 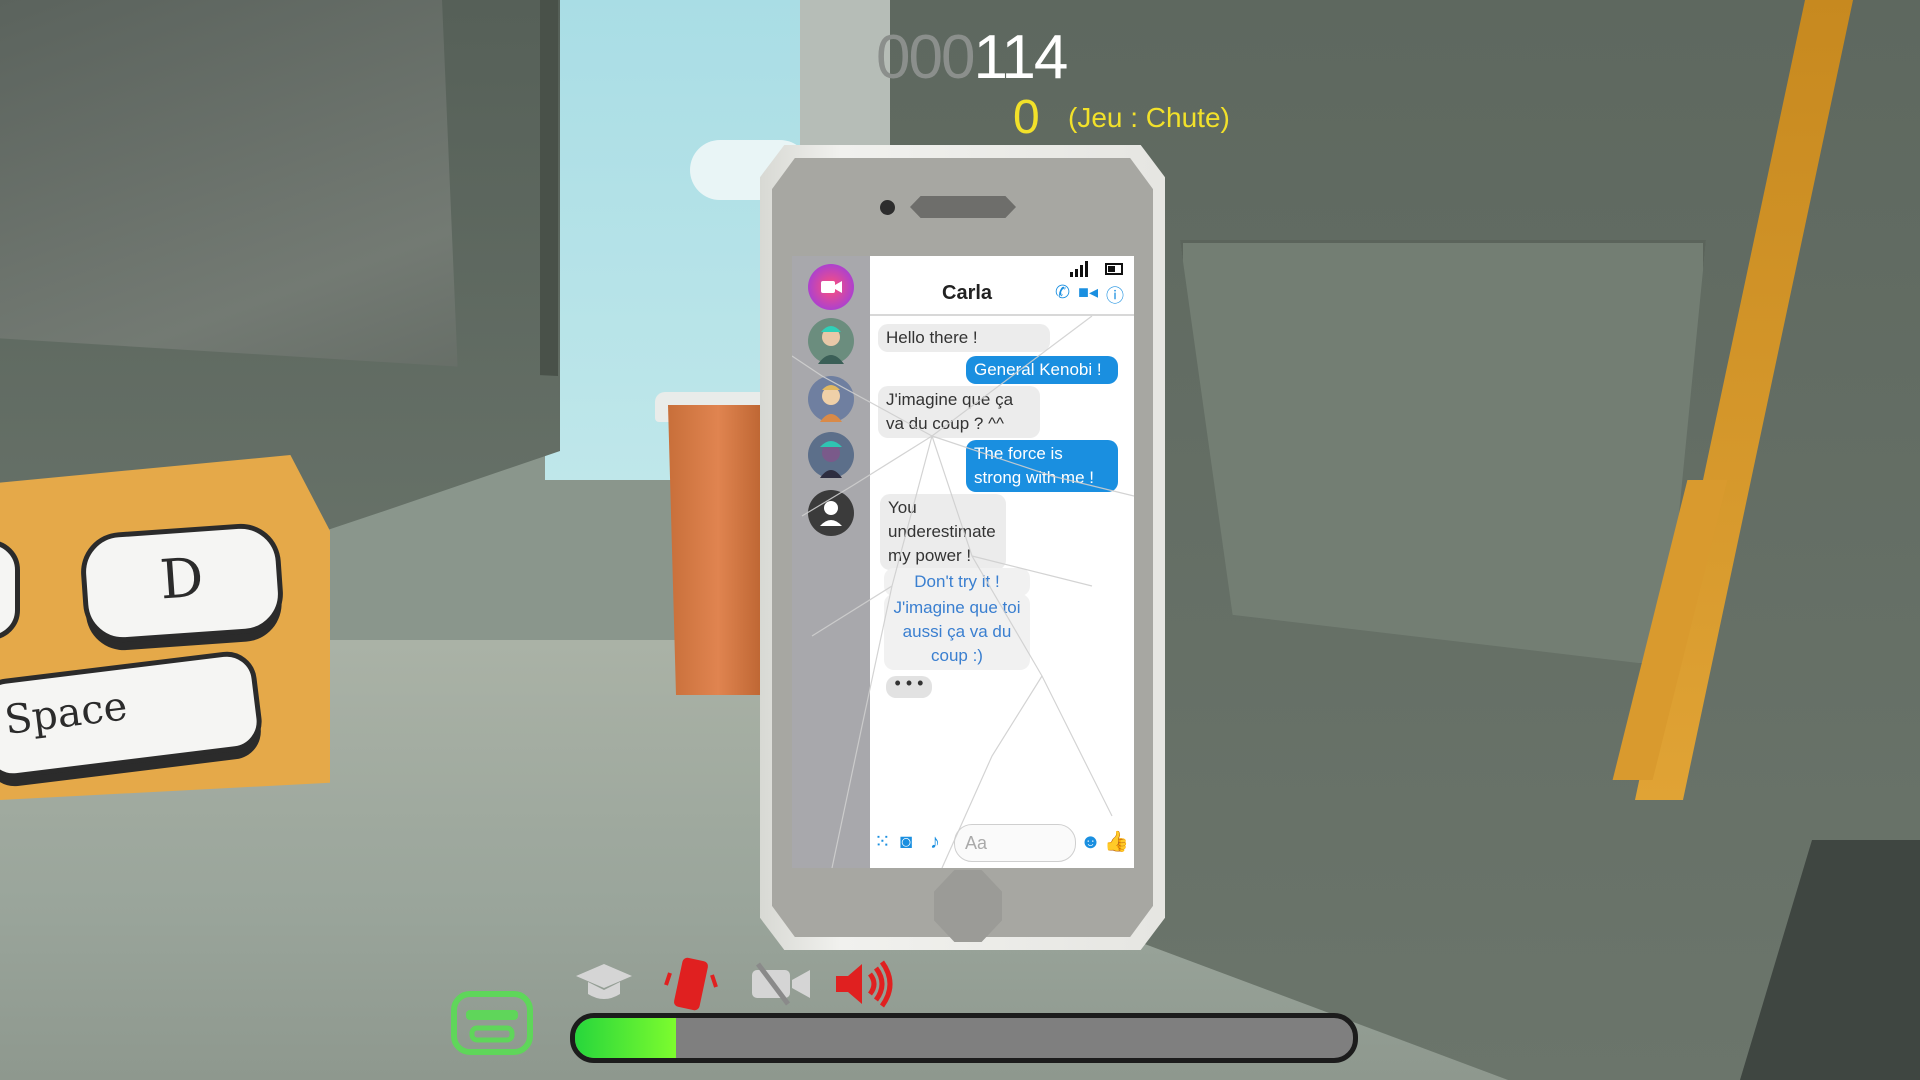 I want to click on header-divider, so click(x=1002, y=315).